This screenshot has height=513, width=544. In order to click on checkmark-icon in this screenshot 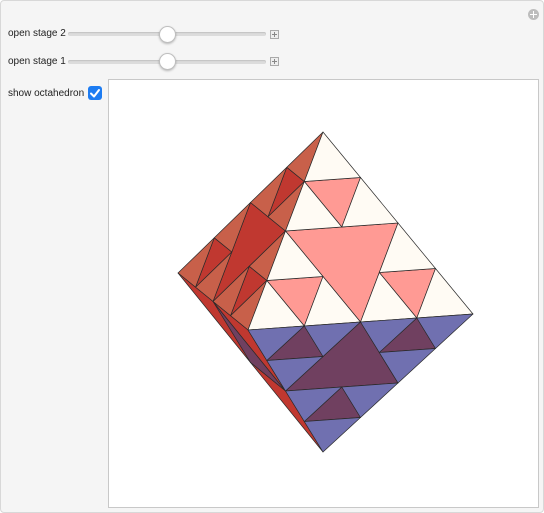, I will do `click(95, 93)`.